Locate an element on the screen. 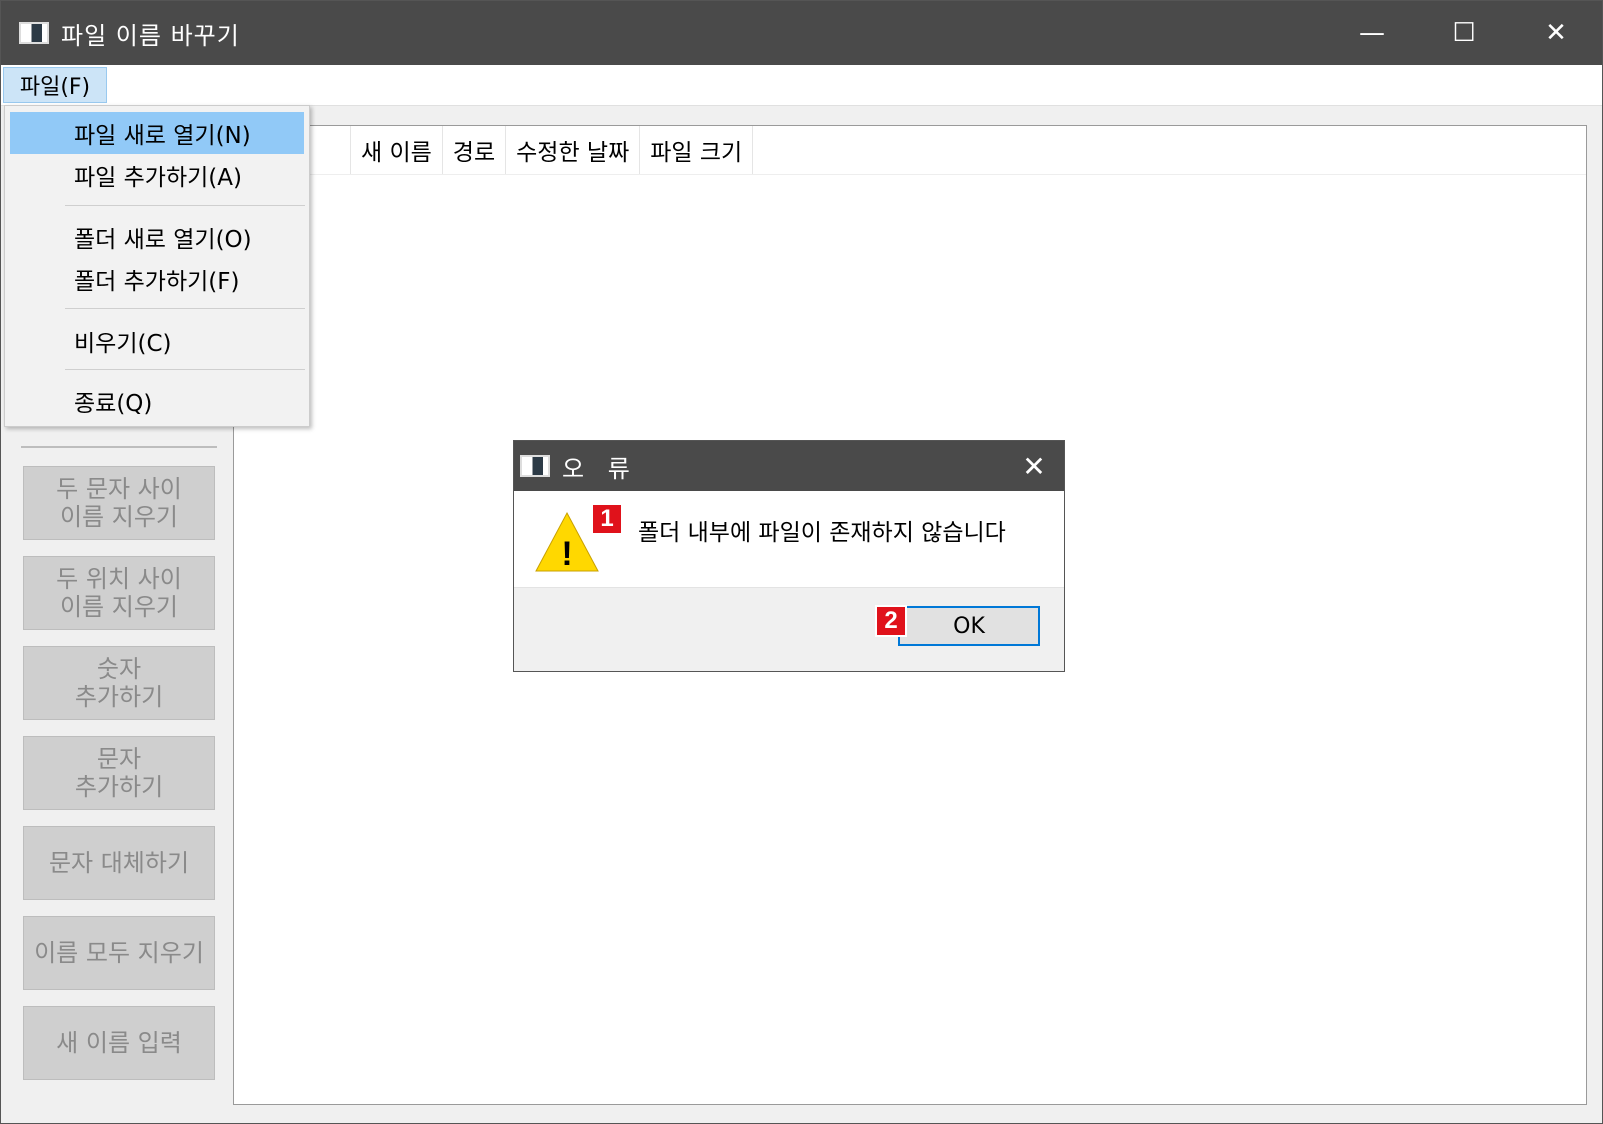  menu-item-add-folder: 폴더 추가하기(F) is located at coordinates (157, 279).